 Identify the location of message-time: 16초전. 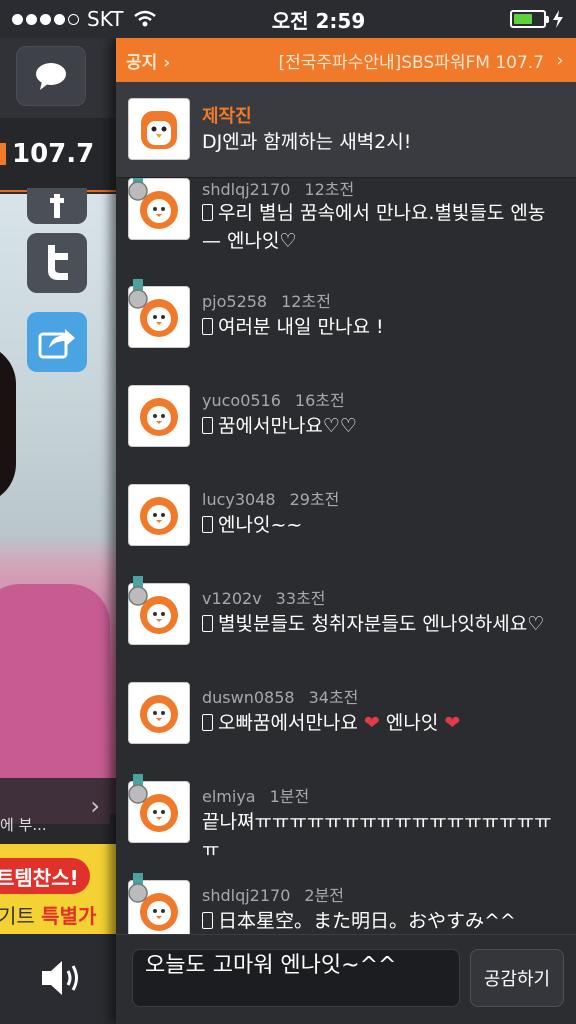
(319, 400).